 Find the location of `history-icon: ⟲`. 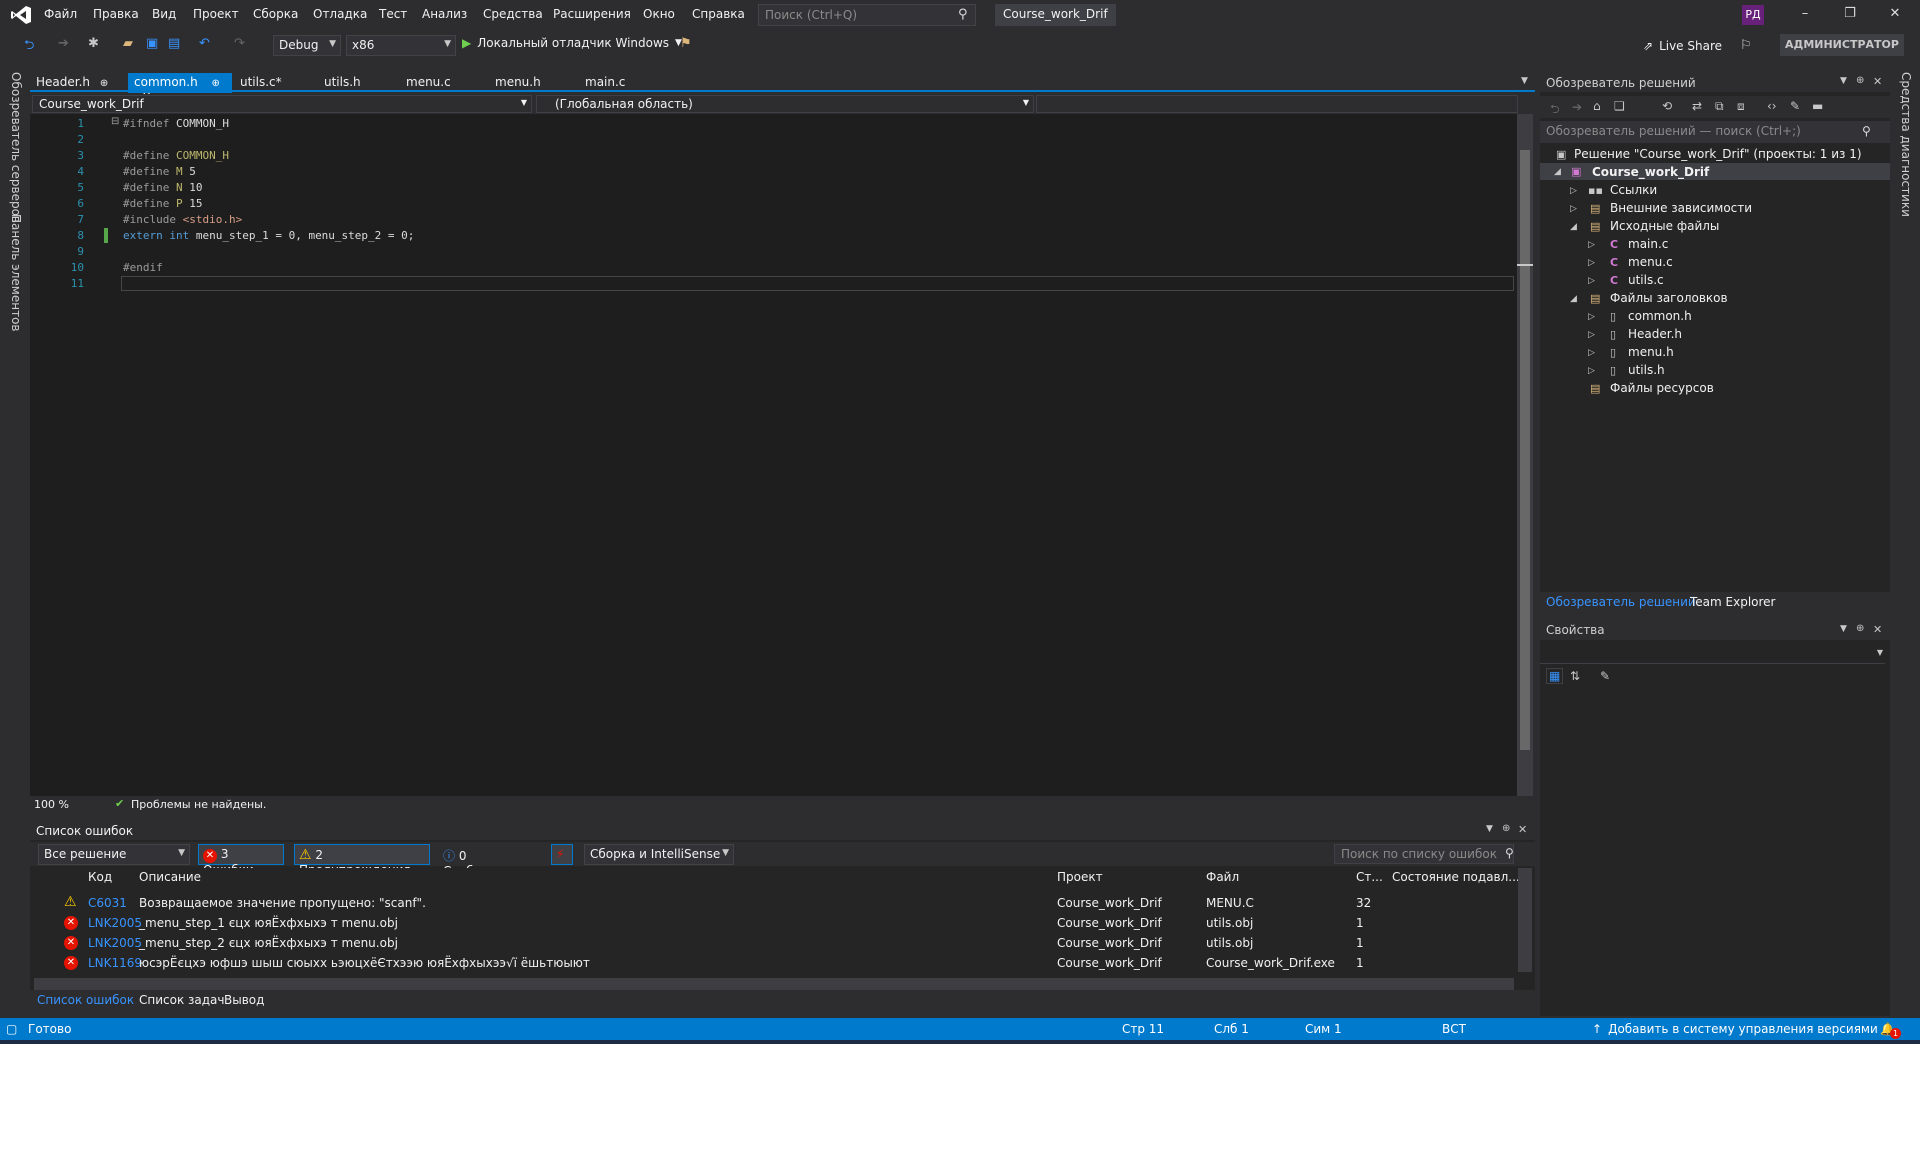

history-icon: ⟲ is located at coordinates (1667, 106).